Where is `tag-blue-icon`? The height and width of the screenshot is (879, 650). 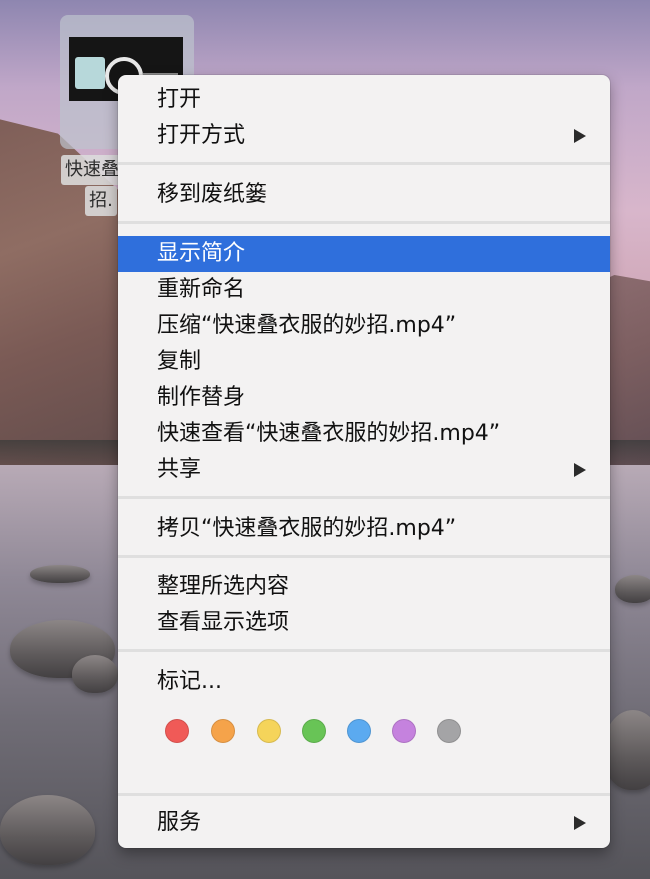
tag-blue-icon is located at coordinates (359, 731).